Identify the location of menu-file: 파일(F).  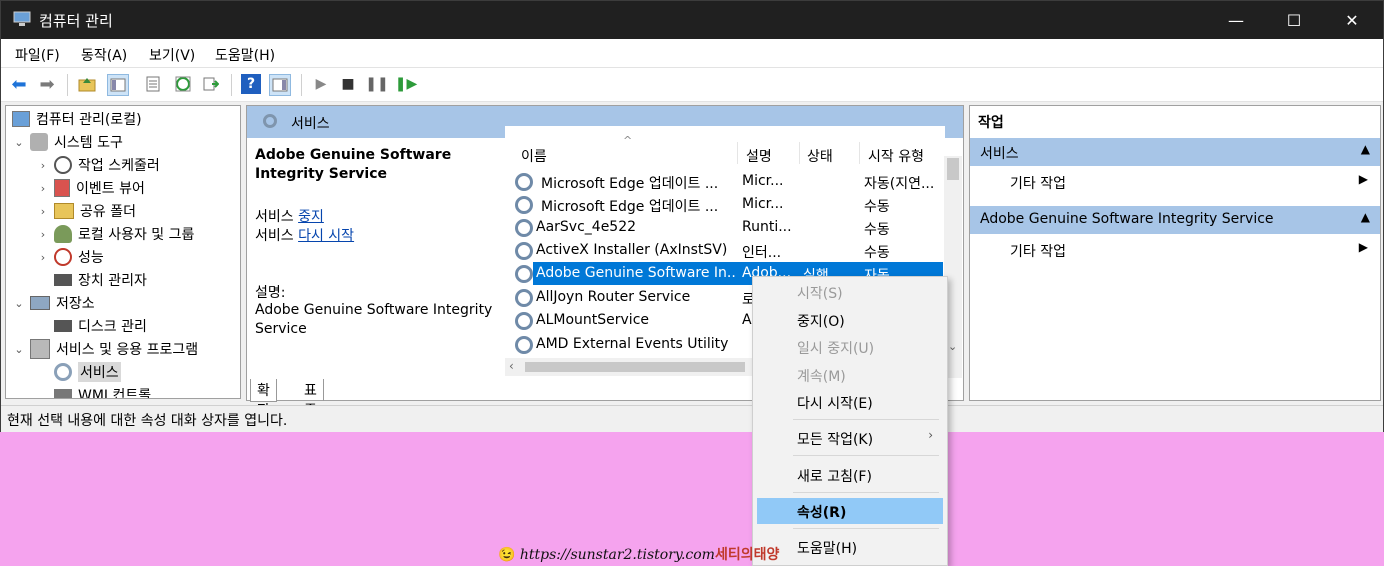
(37, 55).